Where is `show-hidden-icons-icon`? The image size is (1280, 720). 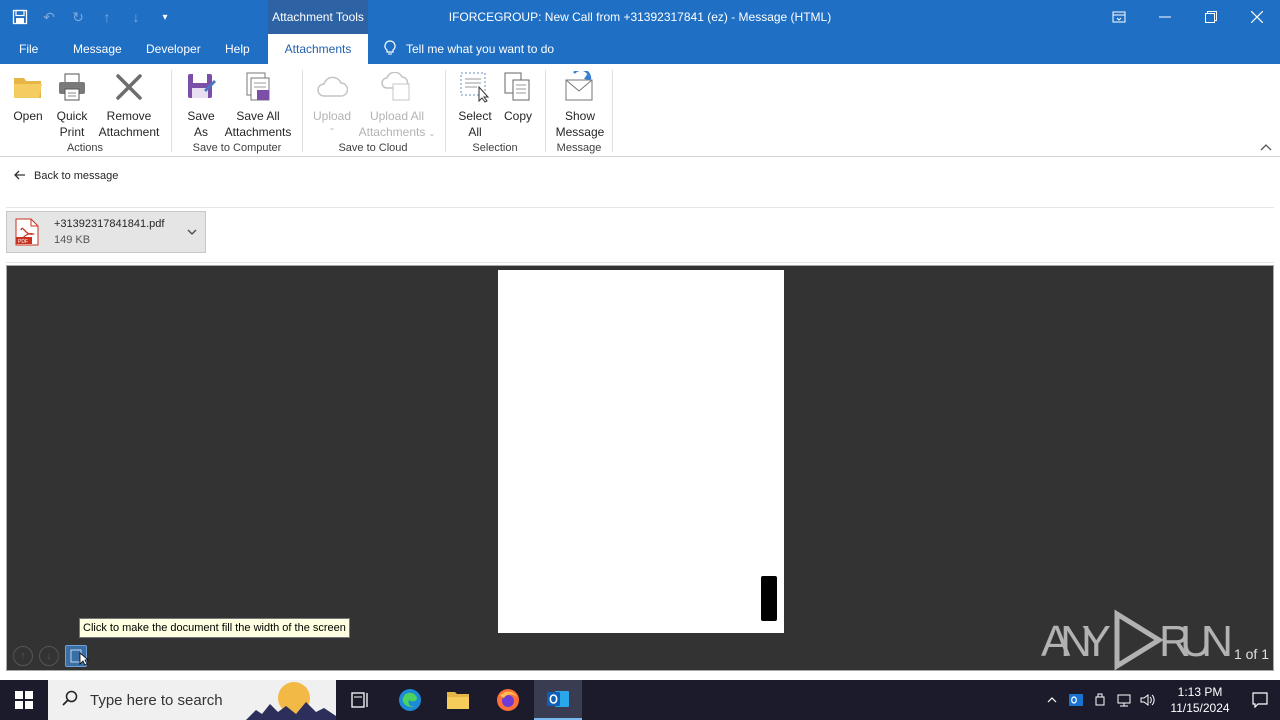 show-hidden-icons-icon is located at coordinates (1052, 700).